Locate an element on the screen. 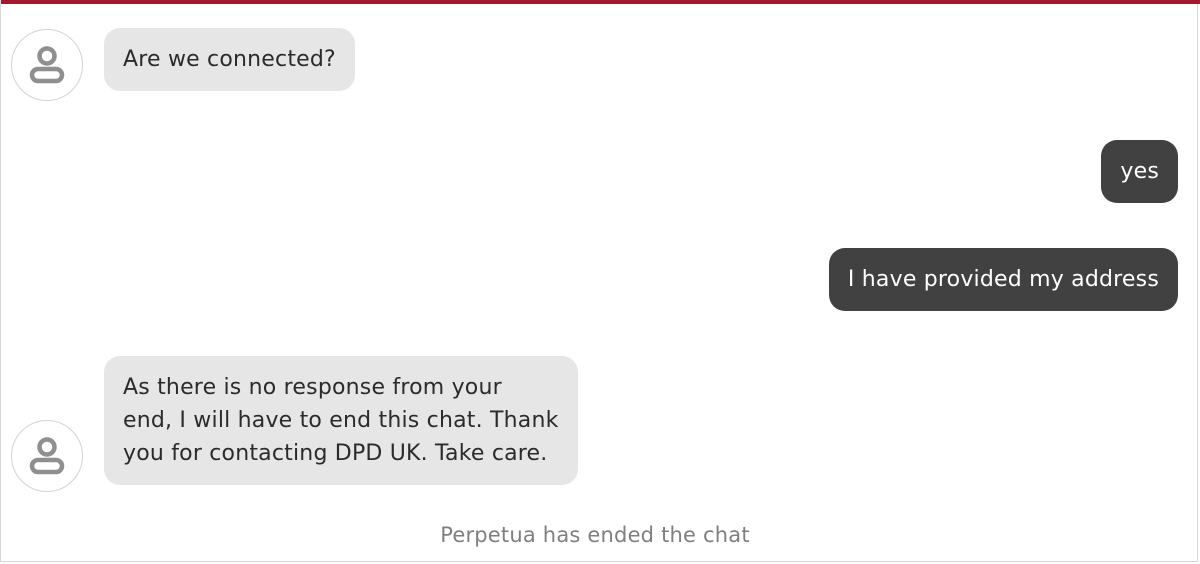 The width and height of the screenshot is (1200, 564). message-text: I have provided my address is located at coordinates (1003, 279).